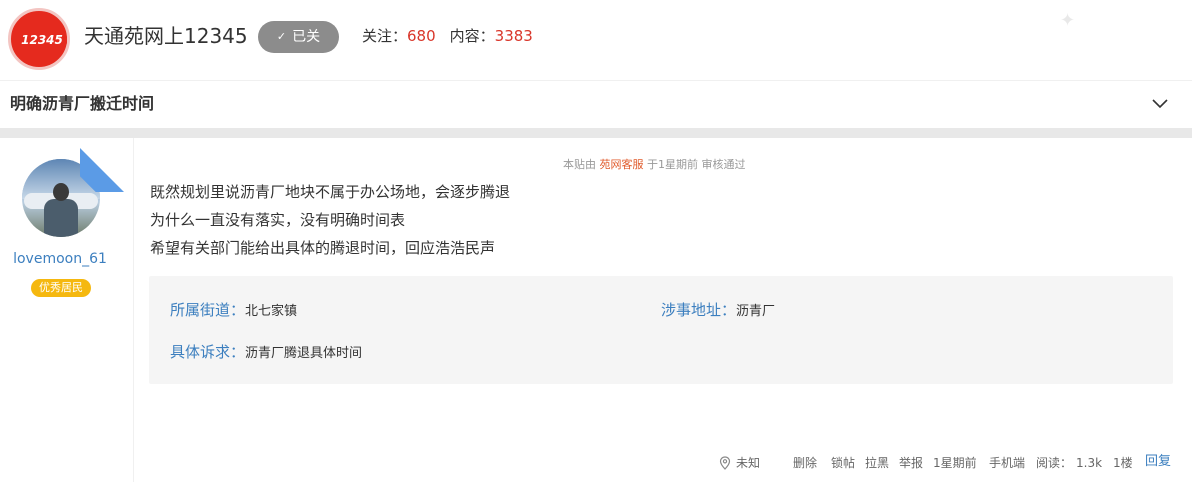 The height and width of the screenshot is (482, 1192). I want to click on address-field: 涉事地址：沥青厂, so click(718, 311).